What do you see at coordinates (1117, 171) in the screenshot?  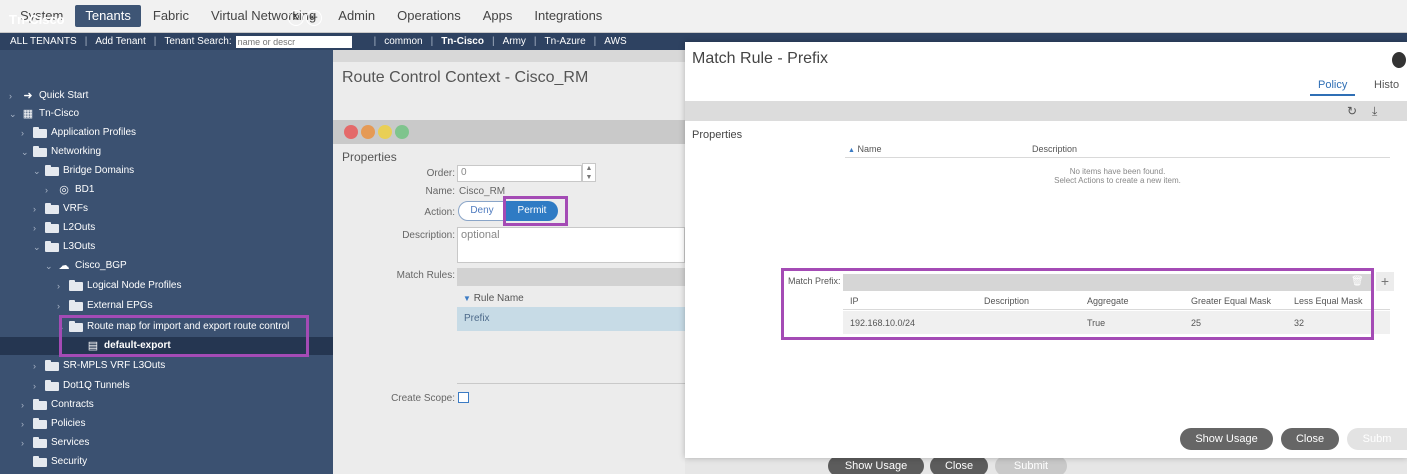 I see `empty-state-text: No items have been found.` at bounding box center [1117, 171].